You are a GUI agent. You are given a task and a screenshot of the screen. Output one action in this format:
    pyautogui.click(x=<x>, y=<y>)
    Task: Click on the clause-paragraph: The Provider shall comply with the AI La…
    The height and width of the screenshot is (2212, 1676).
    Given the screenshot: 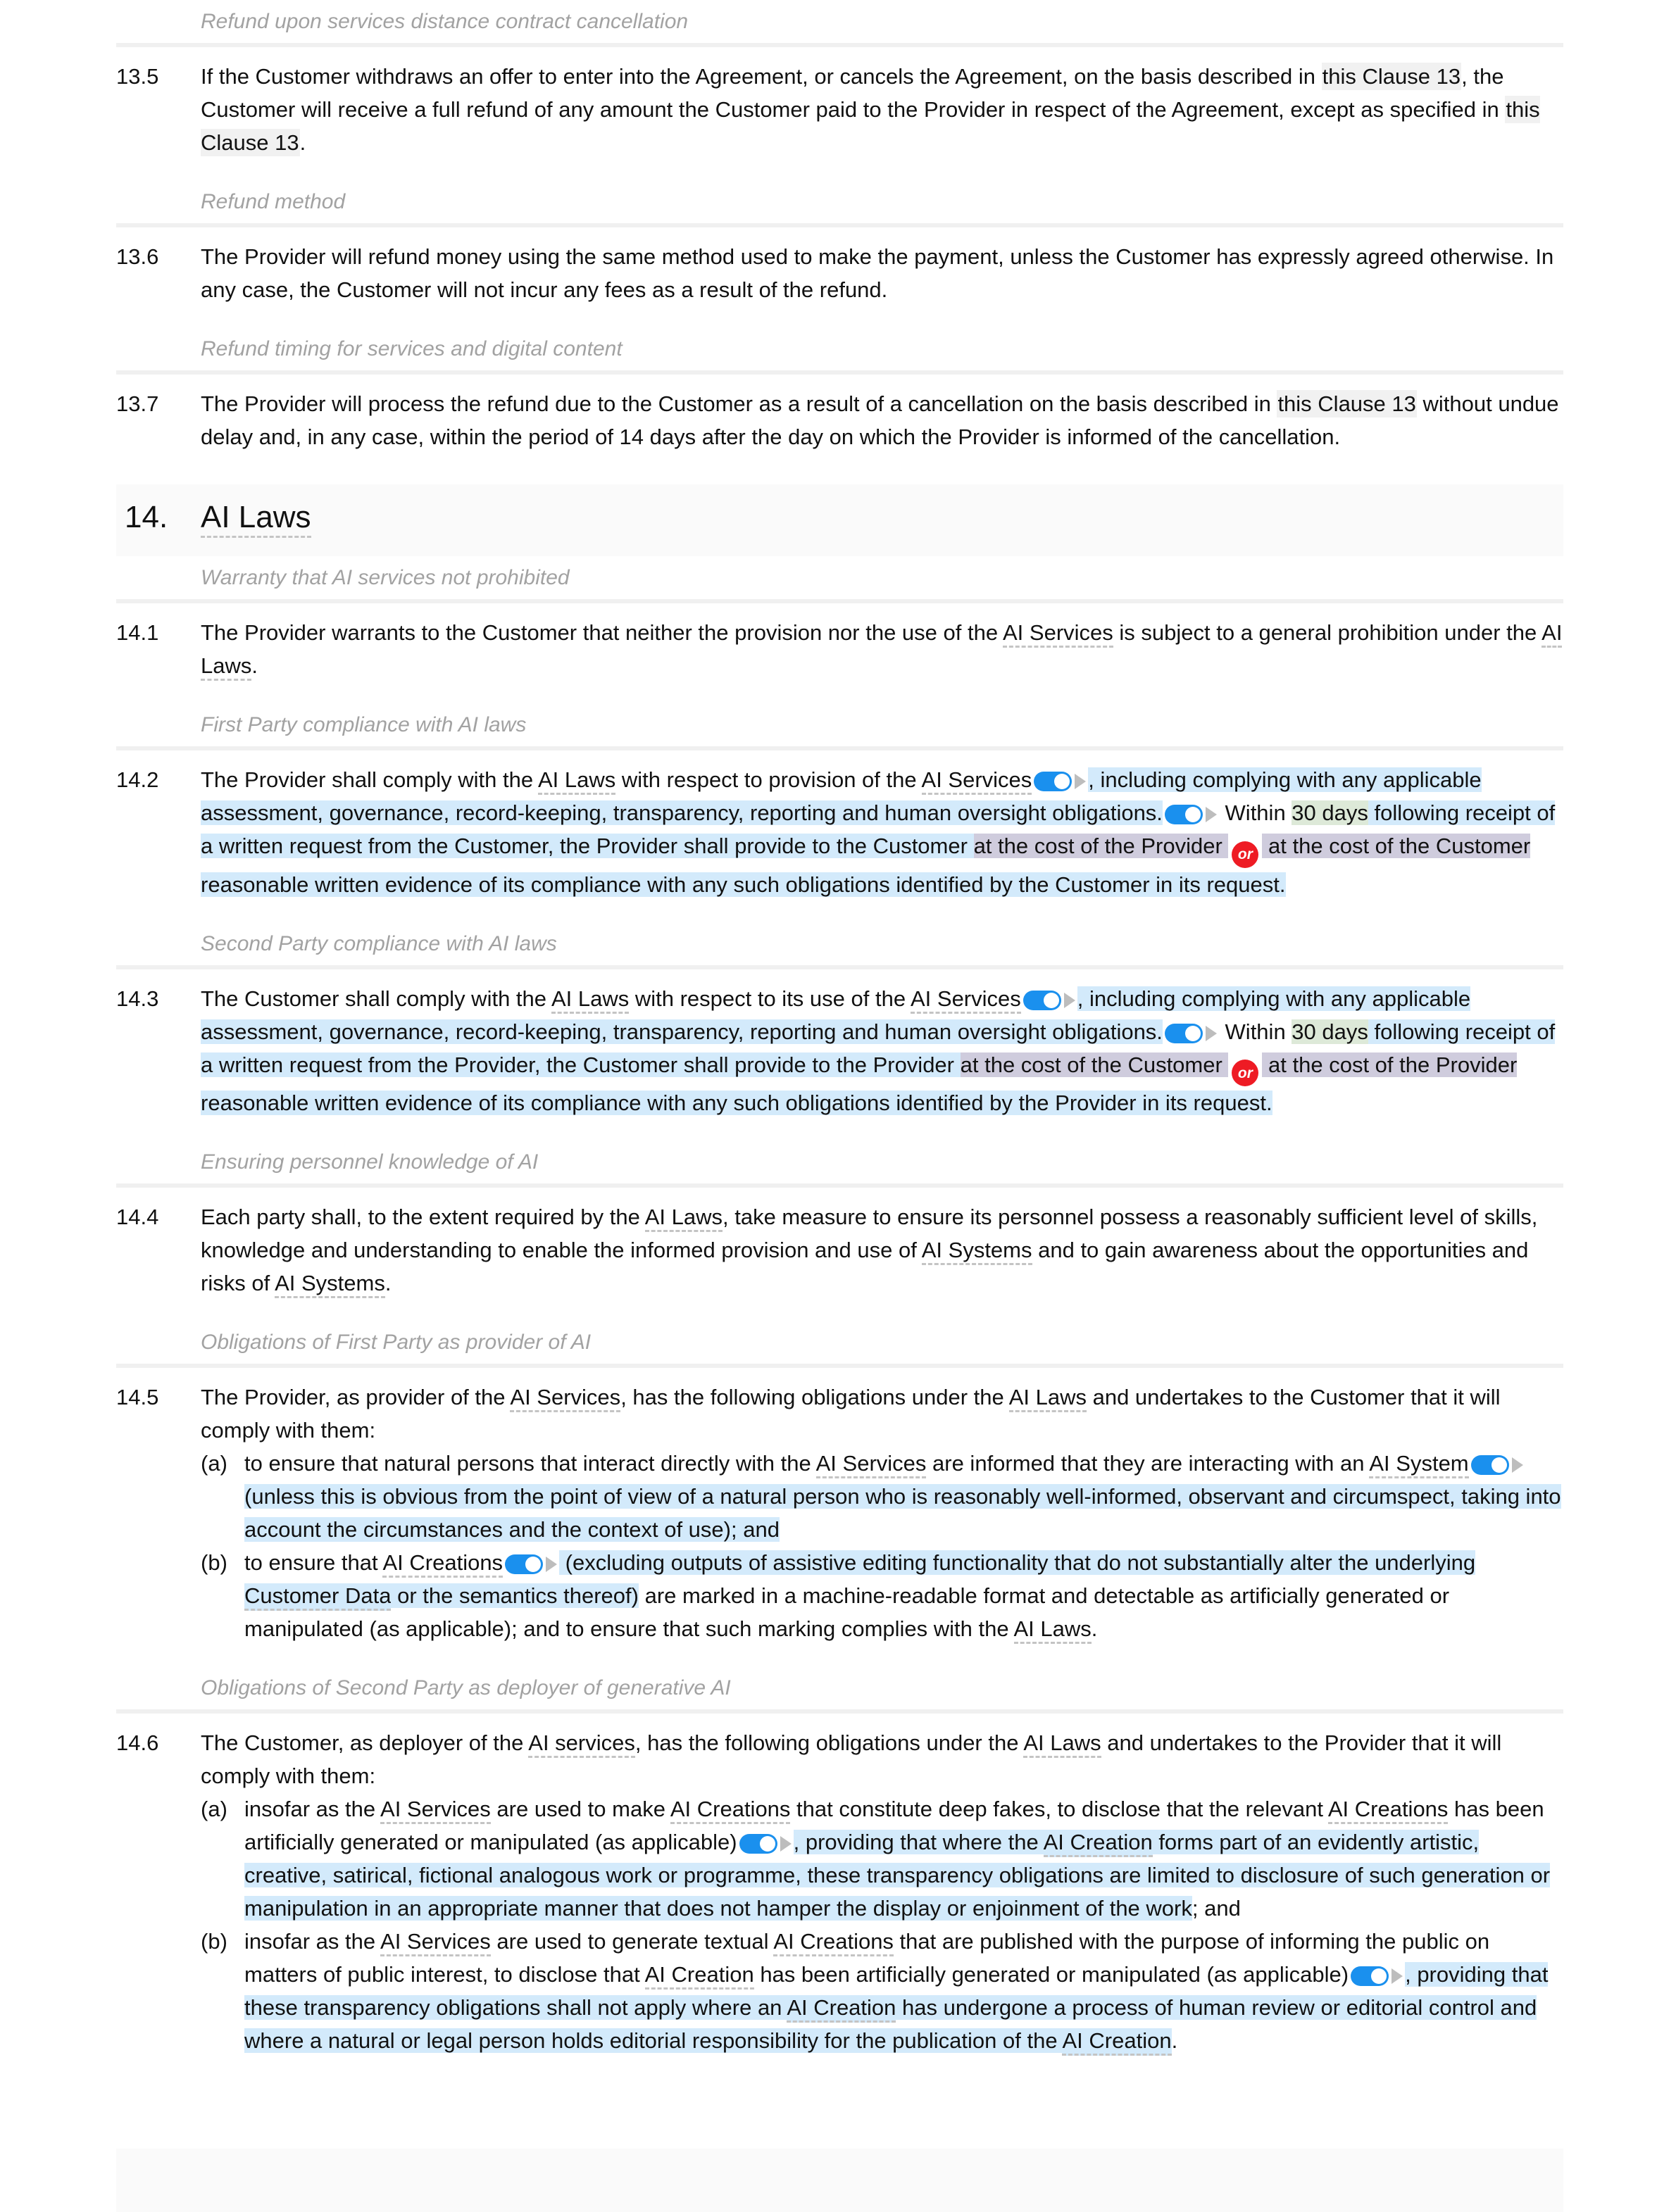 What is the action you would take?
    pyautogui.click(x=882, y=832)
    